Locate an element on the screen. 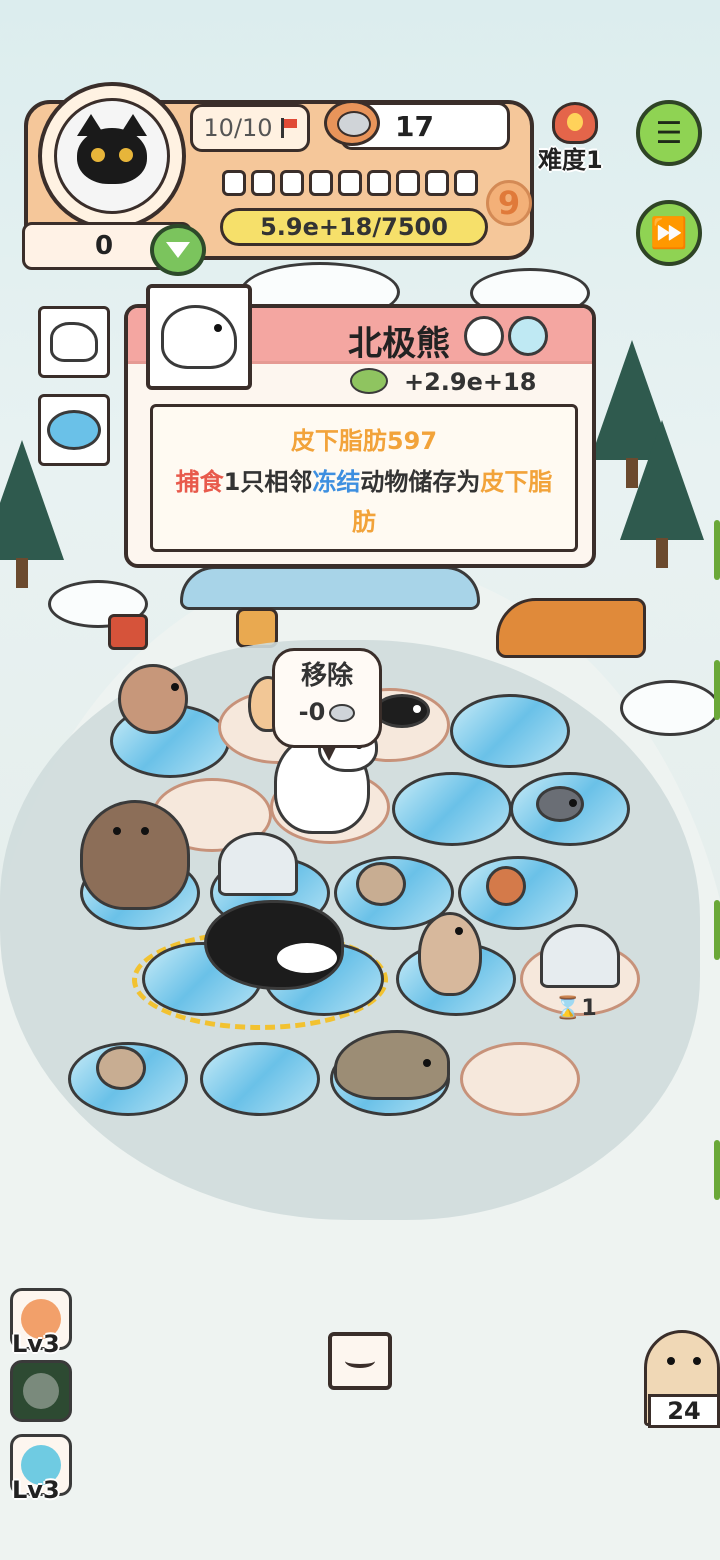  animal-name: 北极熊 is located at coordinates (399, 344).